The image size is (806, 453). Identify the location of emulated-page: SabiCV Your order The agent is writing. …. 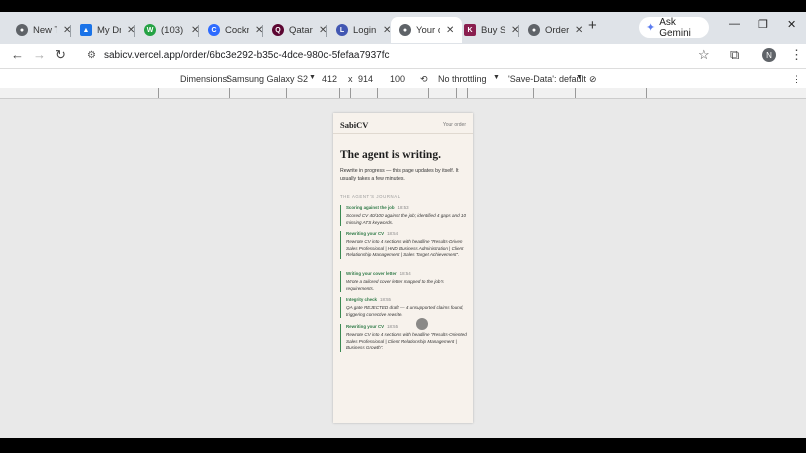
(403, 268).